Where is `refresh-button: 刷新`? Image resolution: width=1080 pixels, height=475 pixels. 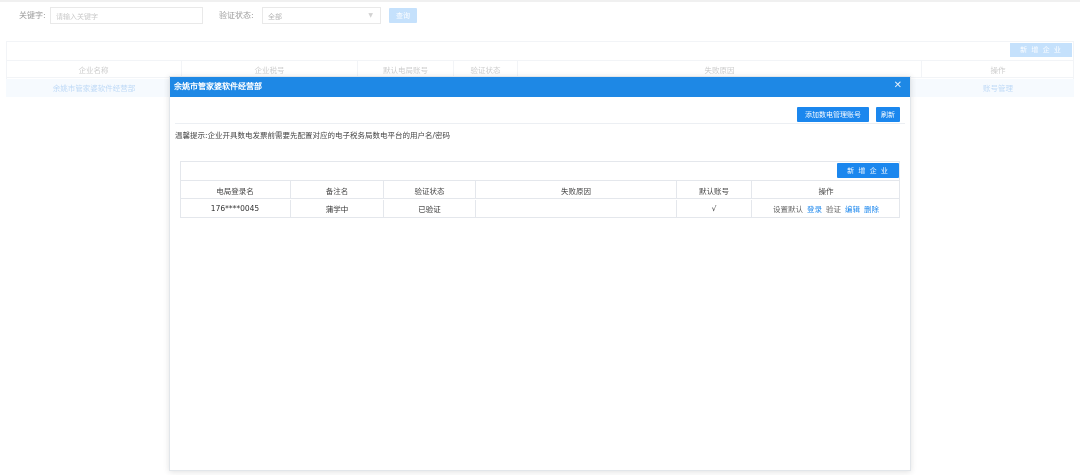
refresh-button: 刷新 is located at coordinates (888, 114).